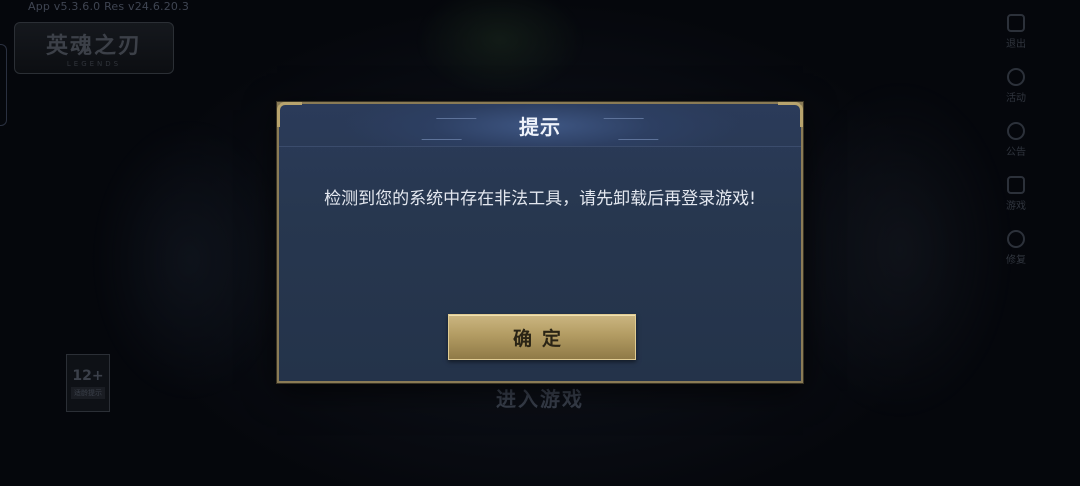 The width and height of the screenshot is (1080, 486). I want to click on menu-item-label: 修复, so click(1016, 260).